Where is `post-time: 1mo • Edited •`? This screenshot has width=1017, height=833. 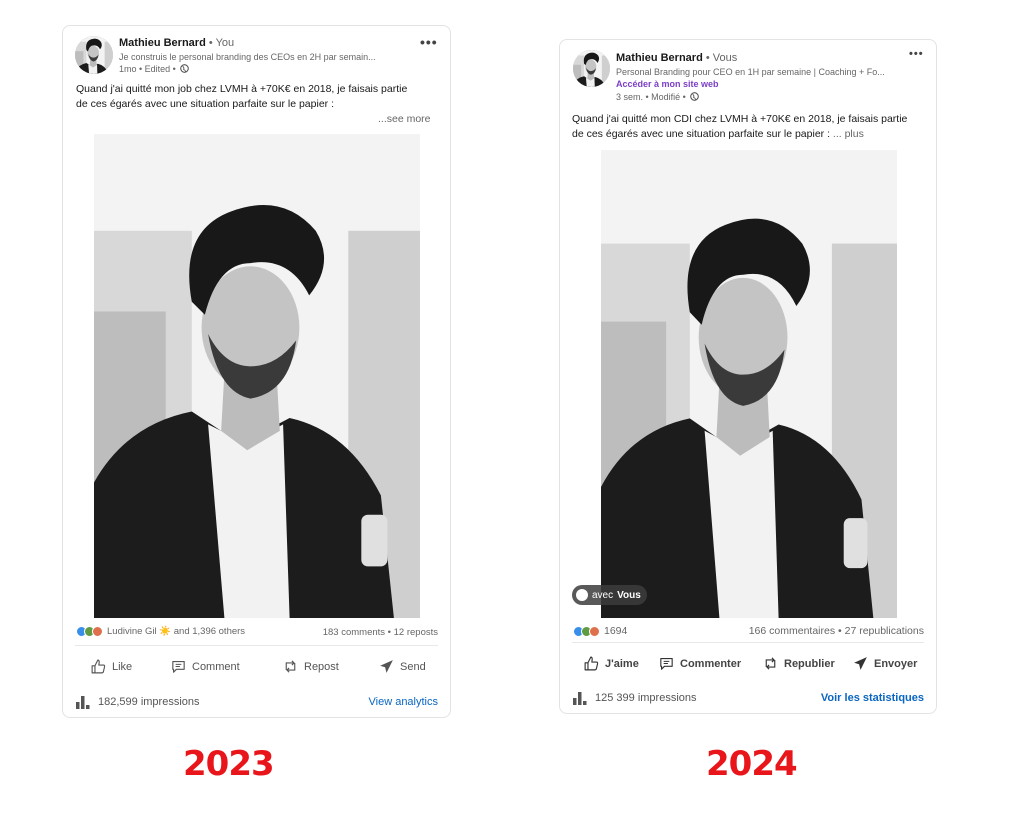 post-time: 1mo • Edited • is located at coordinates (147, 69).